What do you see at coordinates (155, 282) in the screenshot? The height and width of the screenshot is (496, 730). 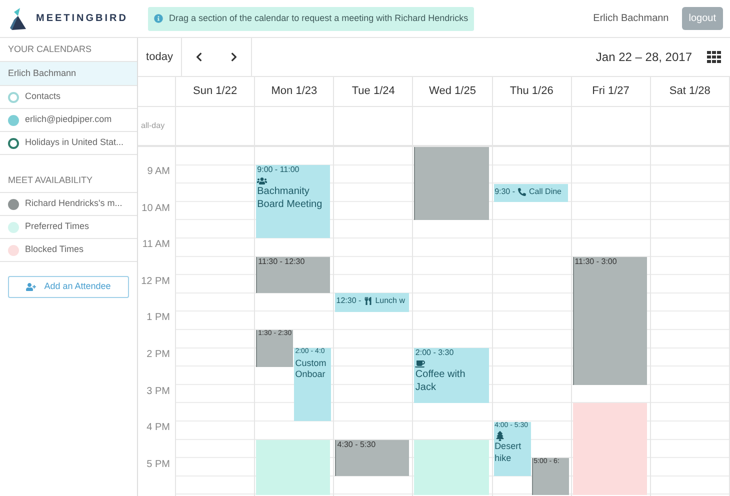 I see `hour-label: 12 PM` at bounding box center [155, 282].